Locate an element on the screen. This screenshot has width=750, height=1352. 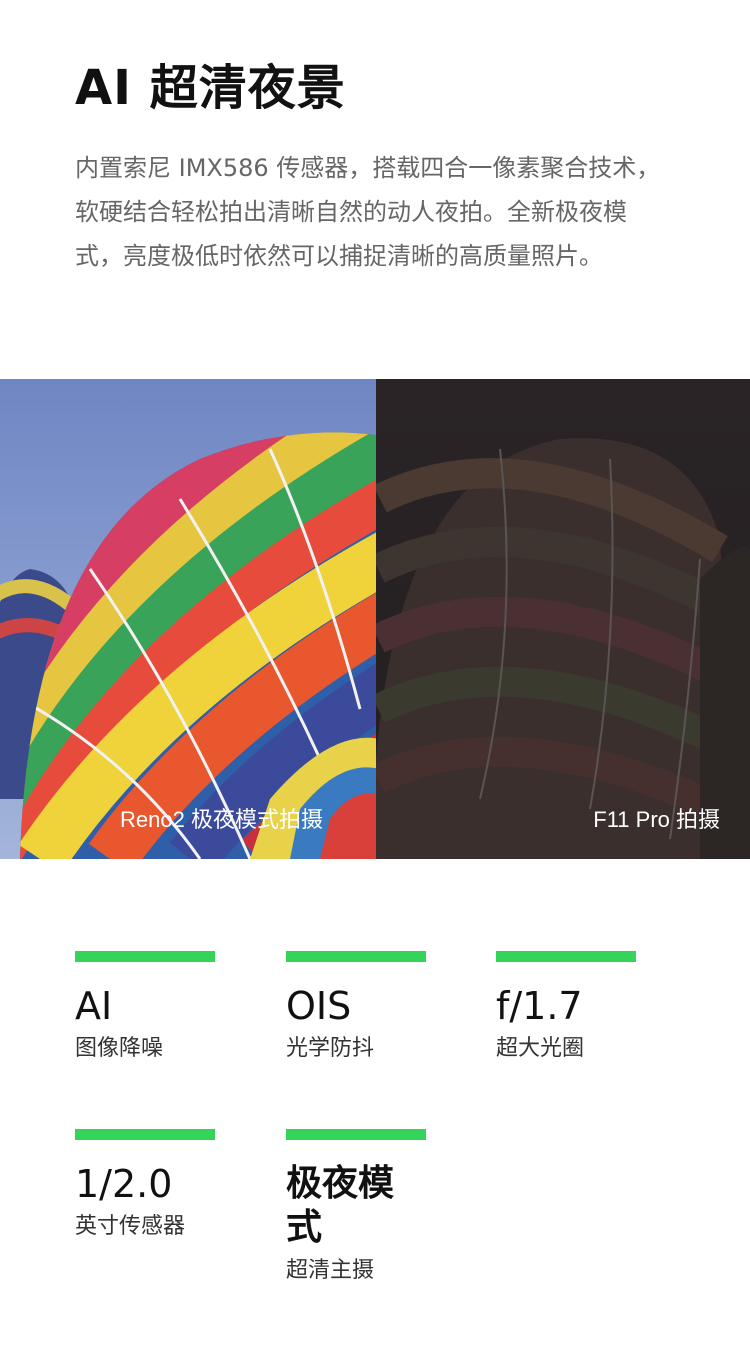
spec-aperture: f/1.7 超大光圈 is located at coordinates (566, 1007).